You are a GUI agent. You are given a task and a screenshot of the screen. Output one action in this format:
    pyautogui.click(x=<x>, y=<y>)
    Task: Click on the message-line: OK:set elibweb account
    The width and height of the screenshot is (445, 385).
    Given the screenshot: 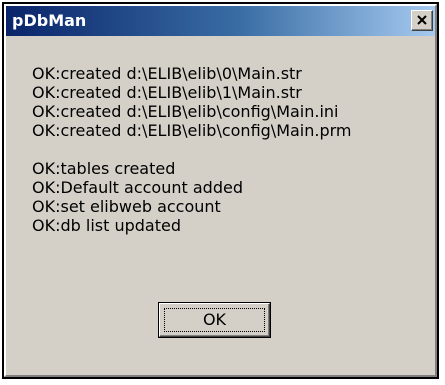 What is the action you would take?
    pyautogui.click(x=126, y=206)
    